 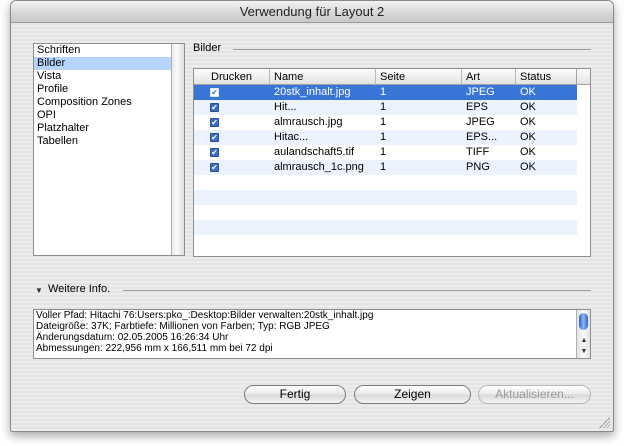 What do you see at coordinates (489, 77) in the screenshot?
I see `column-header-type: Art` at bounding box center [489, 77].